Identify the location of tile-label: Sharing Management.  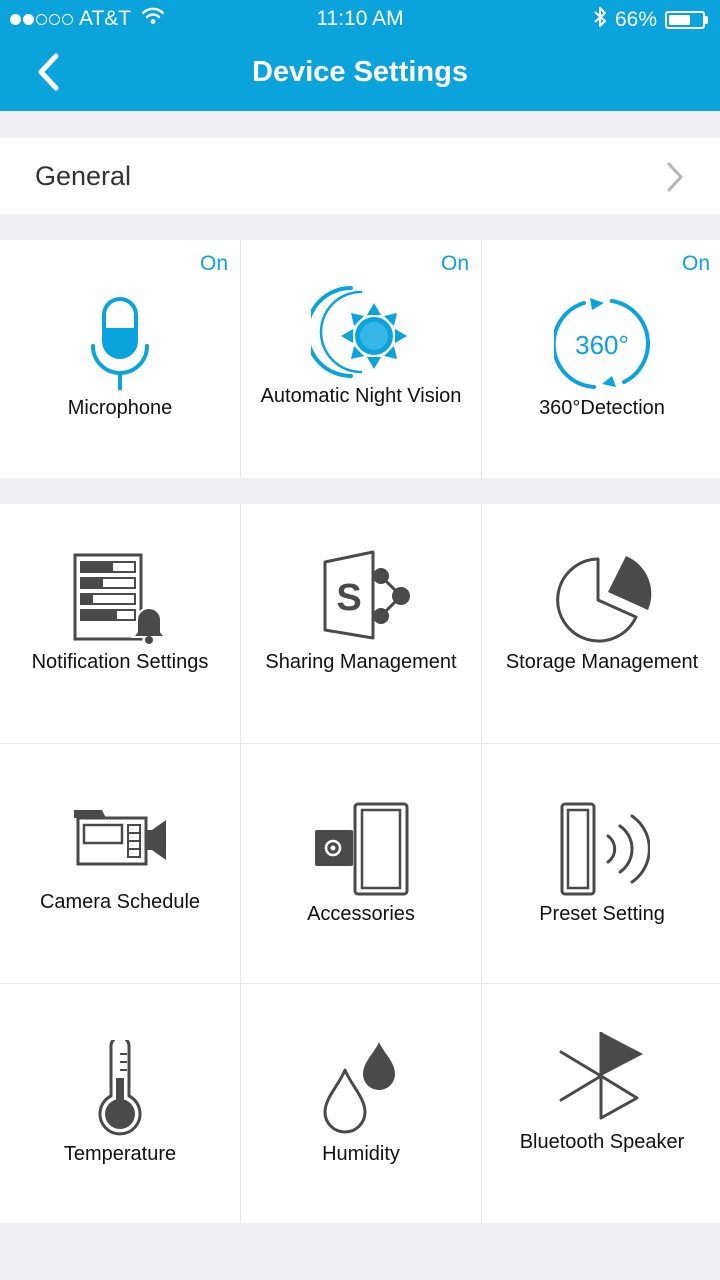
(361, 662).